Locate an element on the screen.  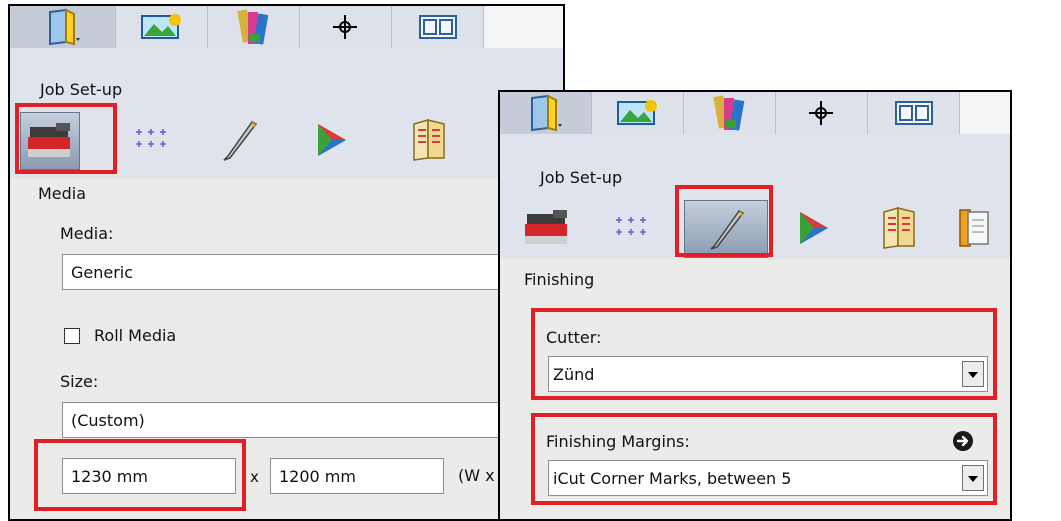
roll-media-label: Roll Media is located at coordinates (135, 335).